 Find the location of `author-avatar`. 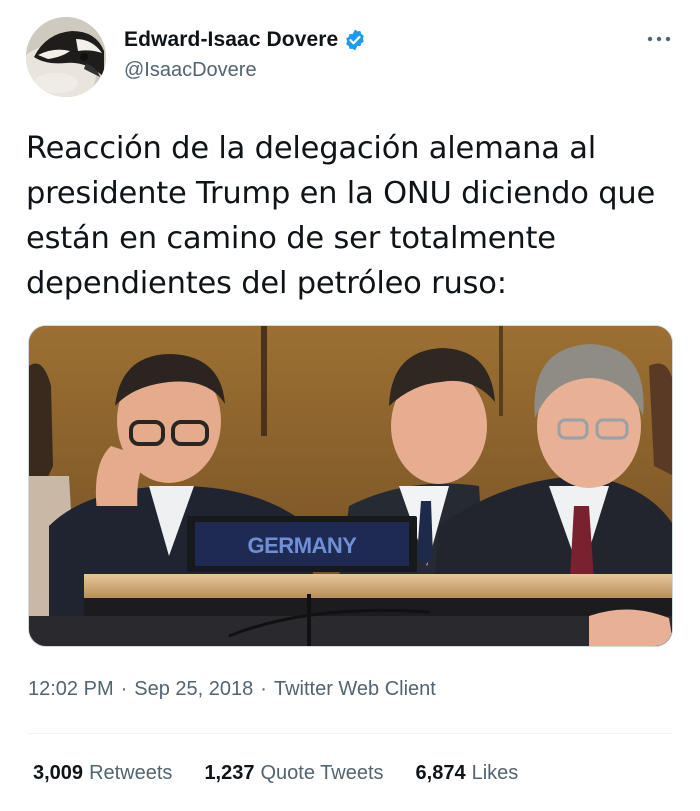

author-avatar is located at coordinates (66, 57).